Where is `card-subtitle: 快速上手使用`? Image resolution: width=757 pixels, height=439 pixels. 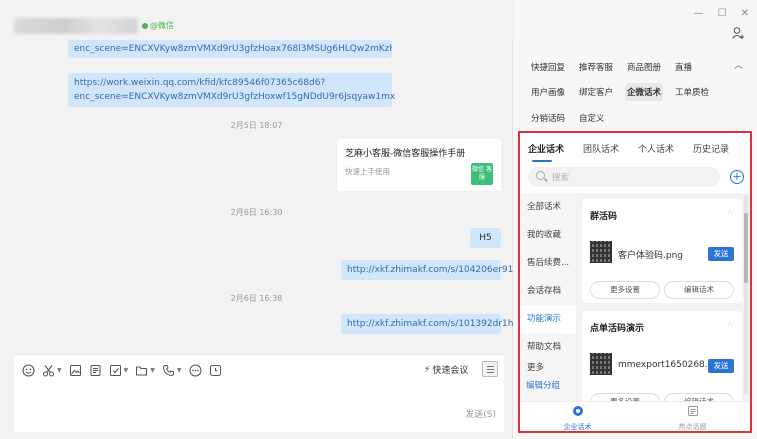
card-subtitle: 快速上手使用 is located at coordinates (367, 171).